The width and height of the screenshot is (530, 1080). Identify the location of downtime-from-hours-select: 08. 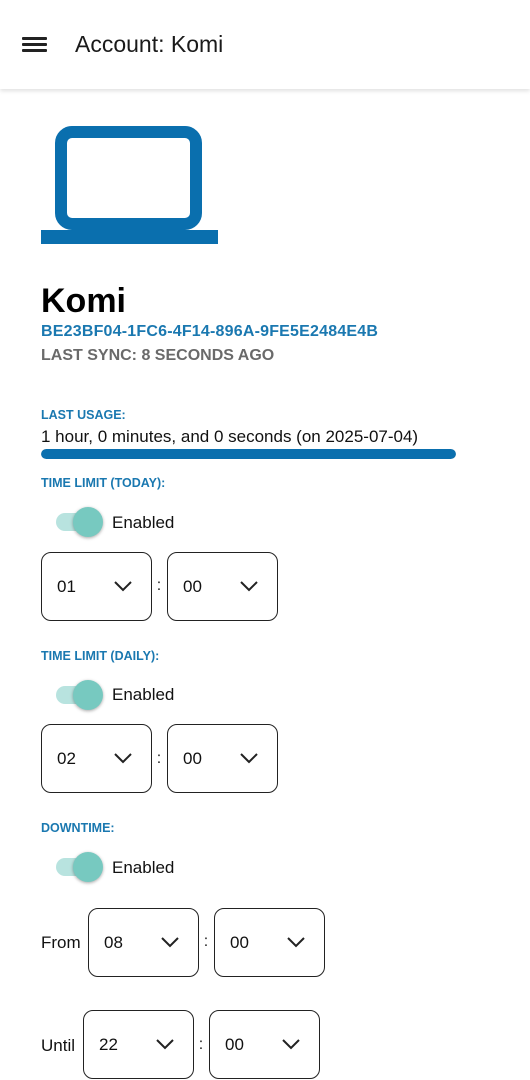
(143, 942).